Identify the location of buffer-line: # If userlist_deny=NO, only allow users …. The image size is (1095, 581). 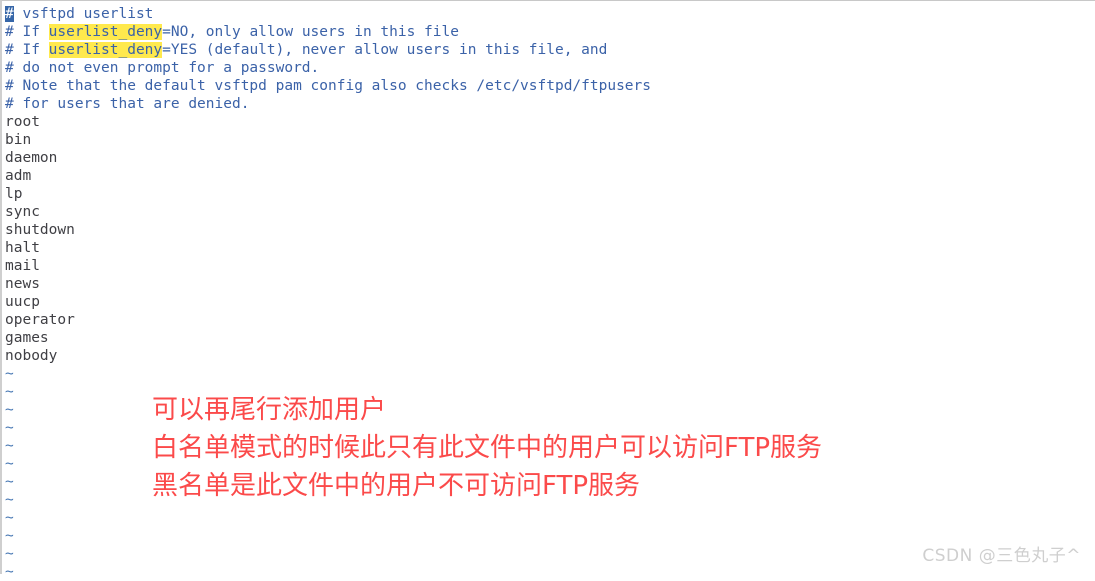
(549, 32).